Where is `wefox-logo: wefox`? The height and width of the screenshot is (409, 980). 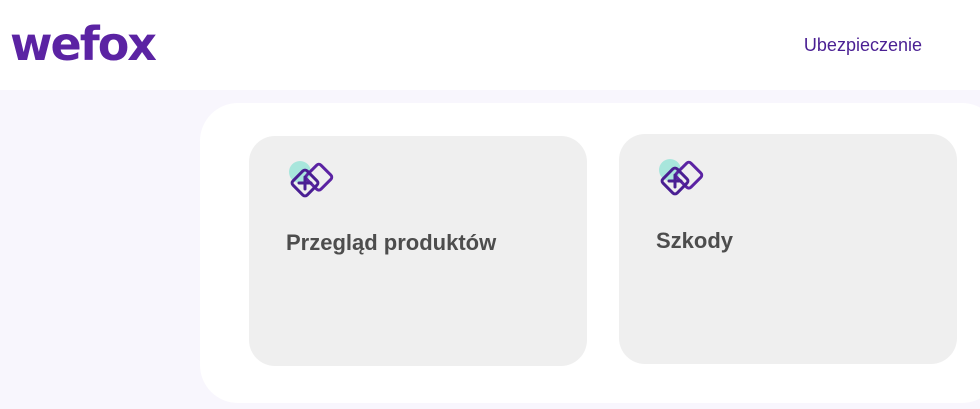 wefox-logo: wefox is located at coordinates (83, 44).